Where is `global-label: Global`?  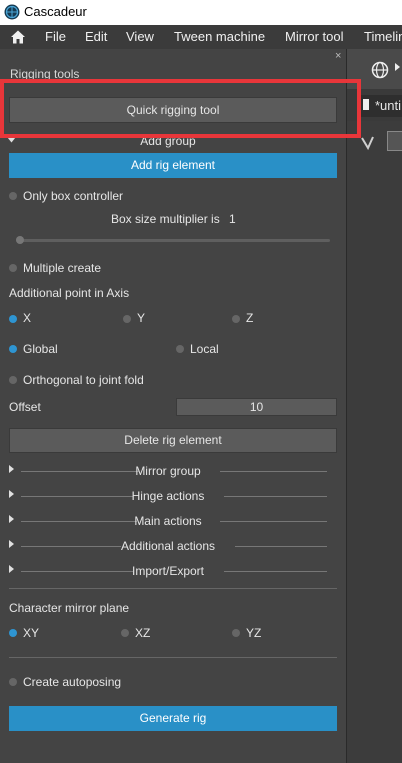
global-label: Global is located at coordinates (40, 349).